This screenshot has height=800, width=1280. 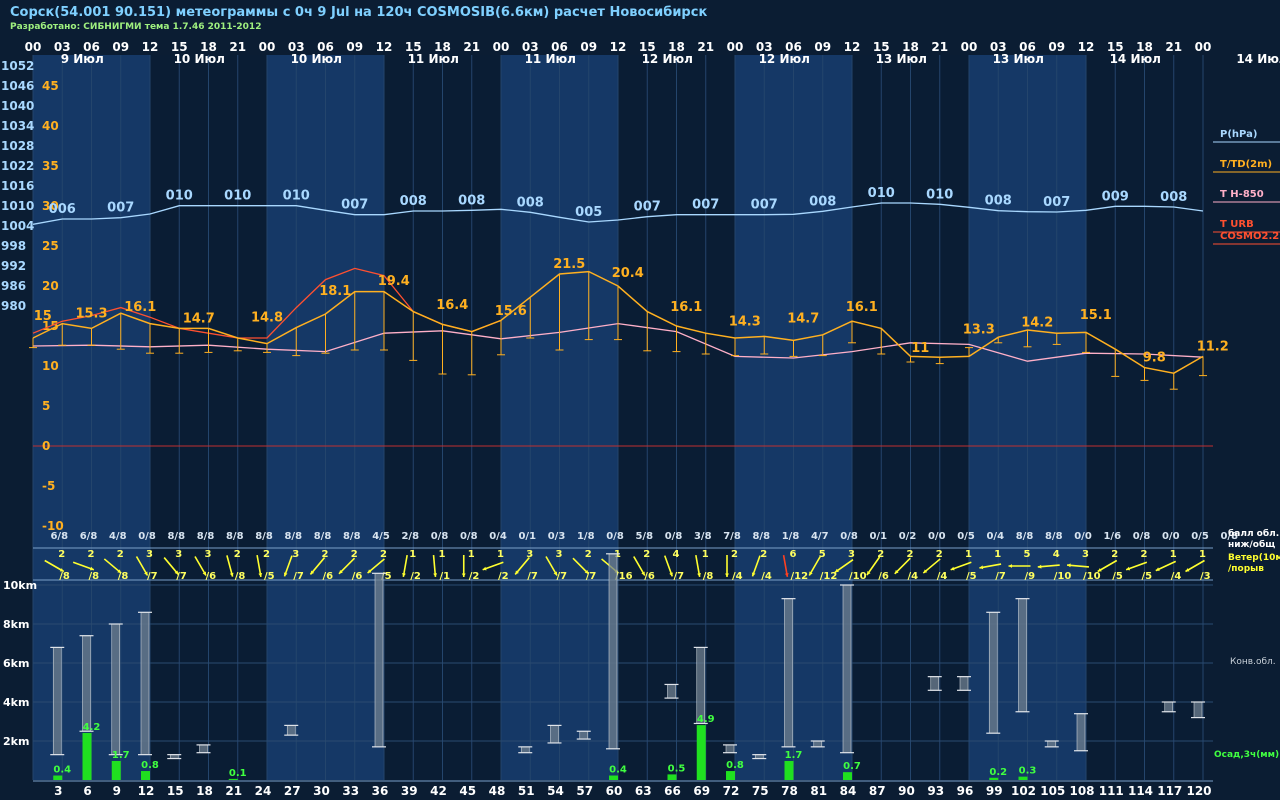 What do you see at coordinates (48, 486) in the screenshot?
I see `temperature-tick-label: -5` at bounding box center [48, 486].